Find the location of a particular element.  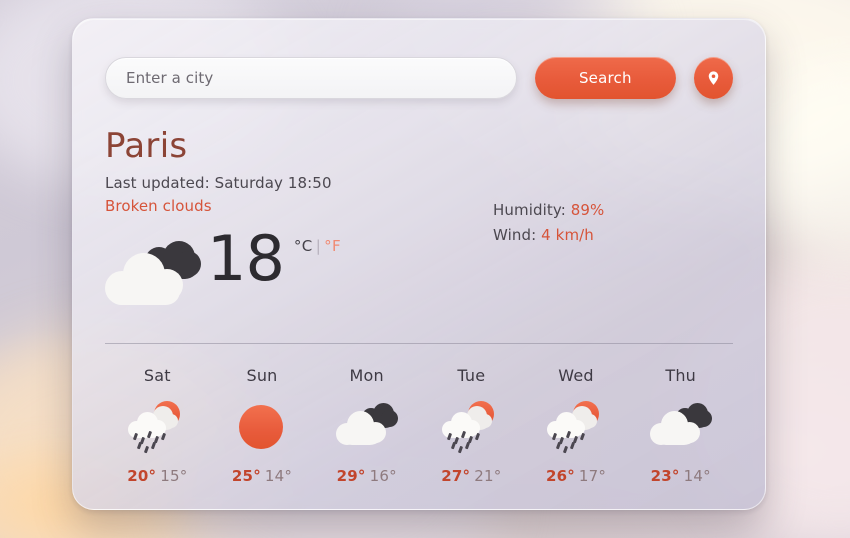

unit-toggle: °C | °F is located at coordinates (317, 246).